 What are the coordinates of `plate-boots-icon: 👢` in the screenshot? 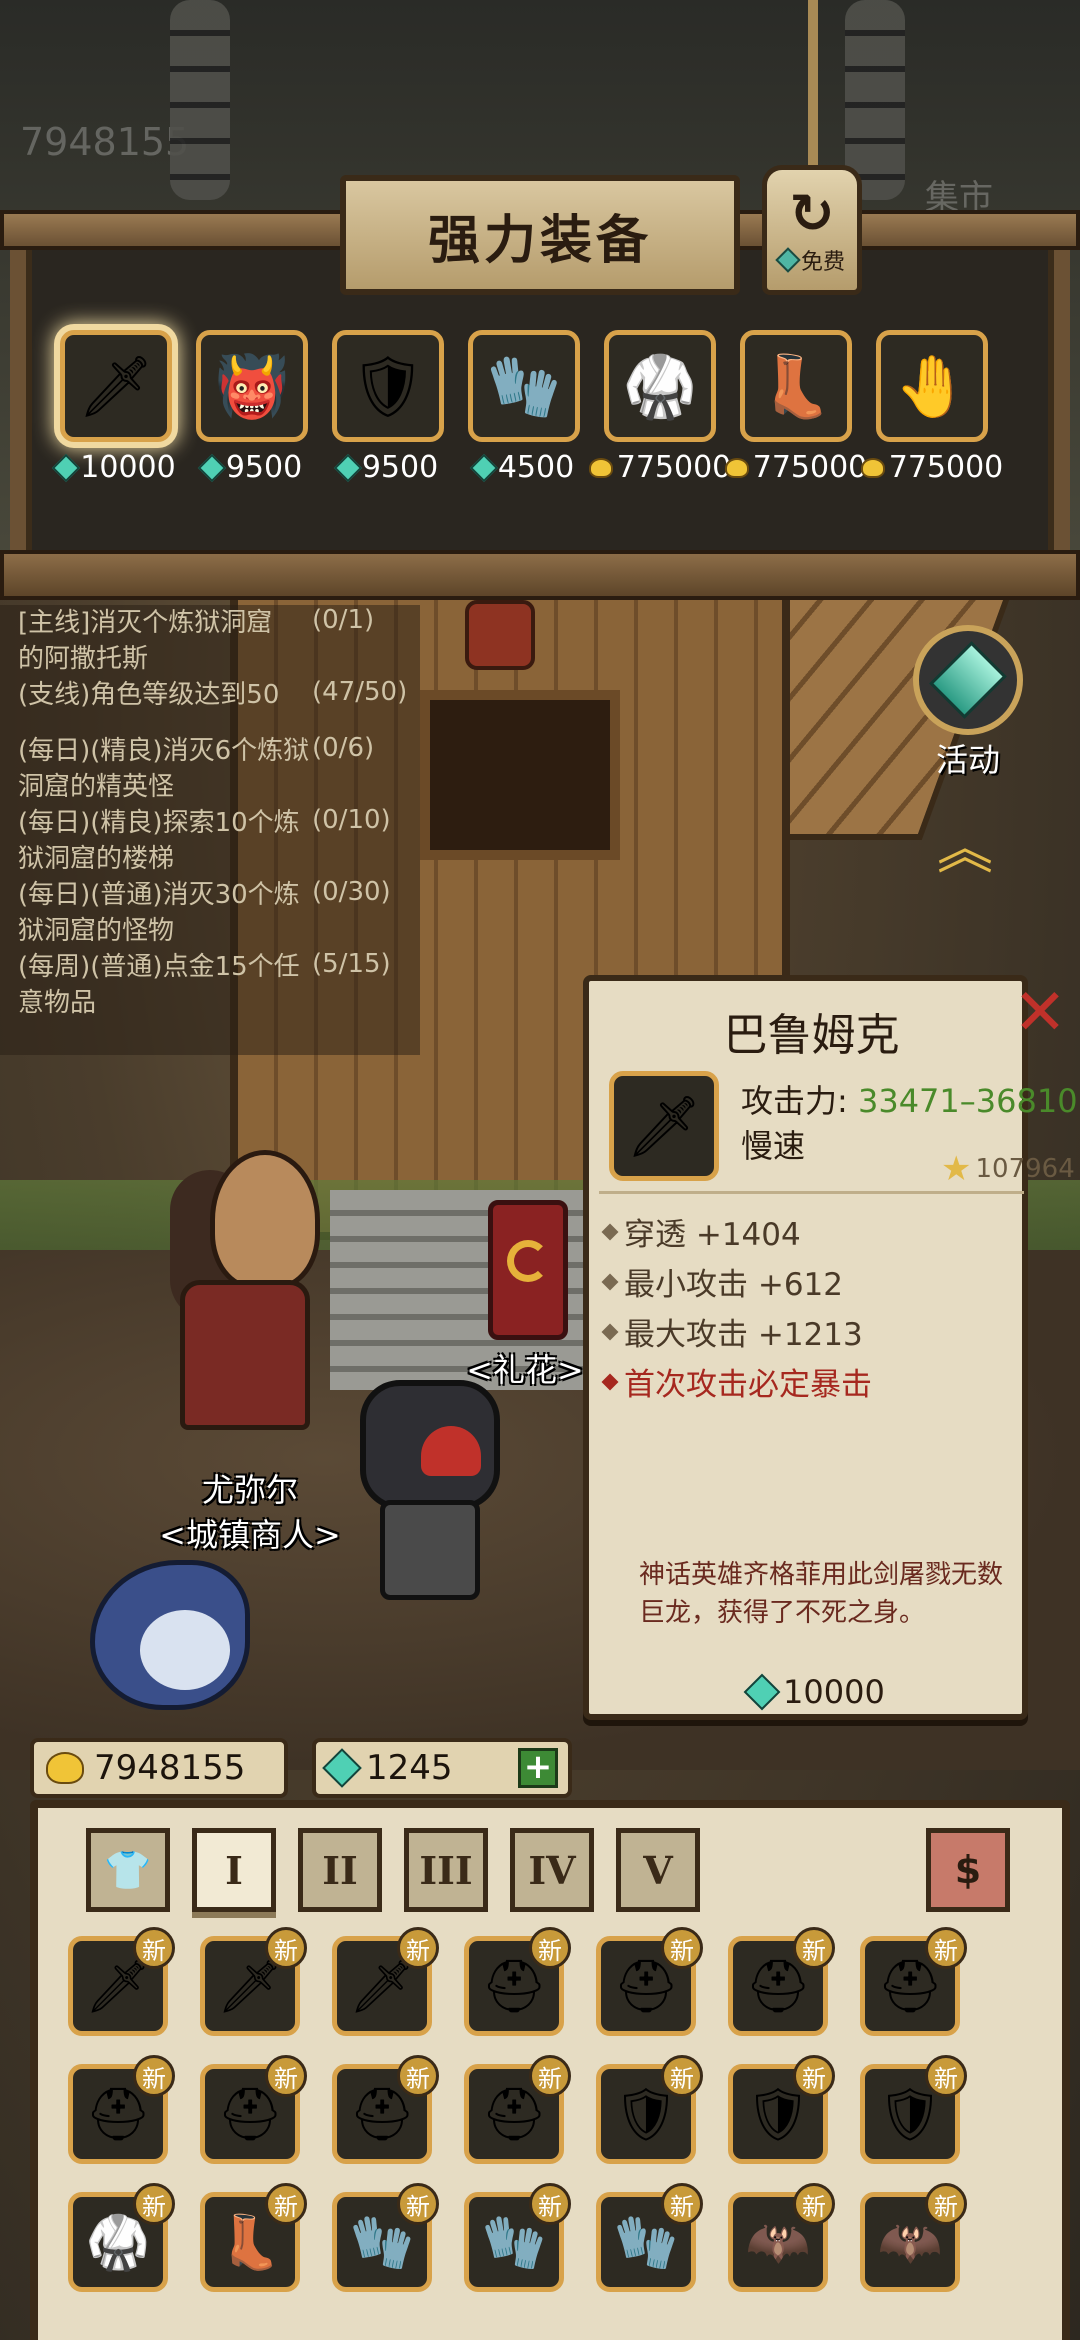 It's located at (796, 386).